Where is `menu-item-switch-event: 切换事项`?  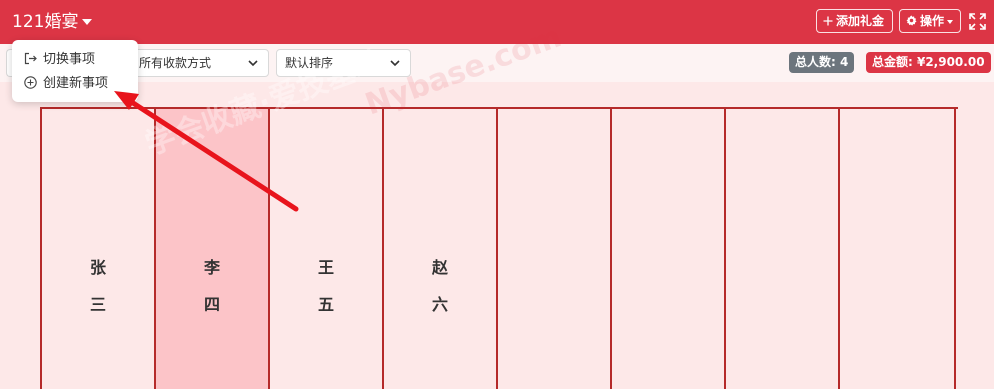
menu-item-switch-event: 切换事项 is located at coordinates (59, 60).